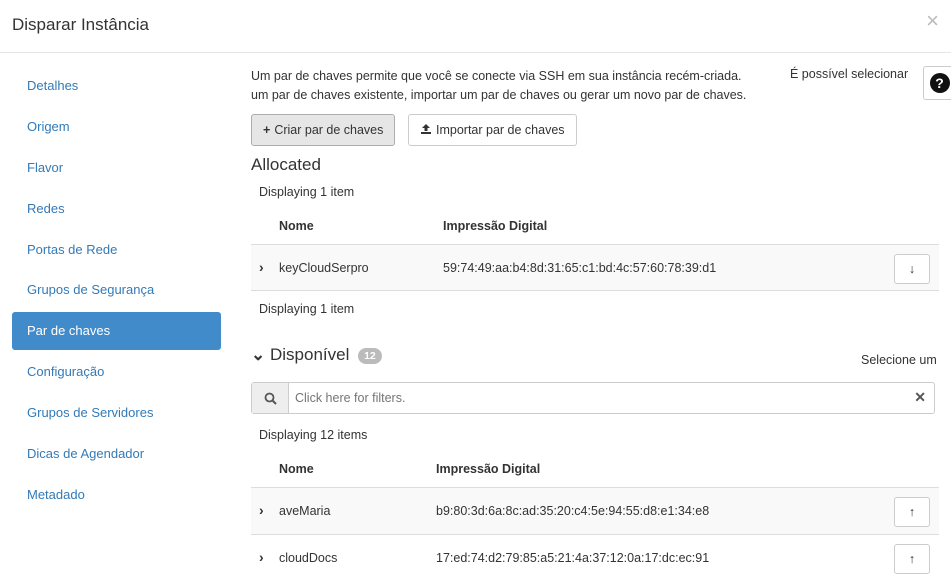 This screenshot has height=582, width=951. What do you see at coordinates (307, 309) in the screenshot?
I see `allocated-displaying-bottom: Displaying 1 item` at bounding box center [307, 309].